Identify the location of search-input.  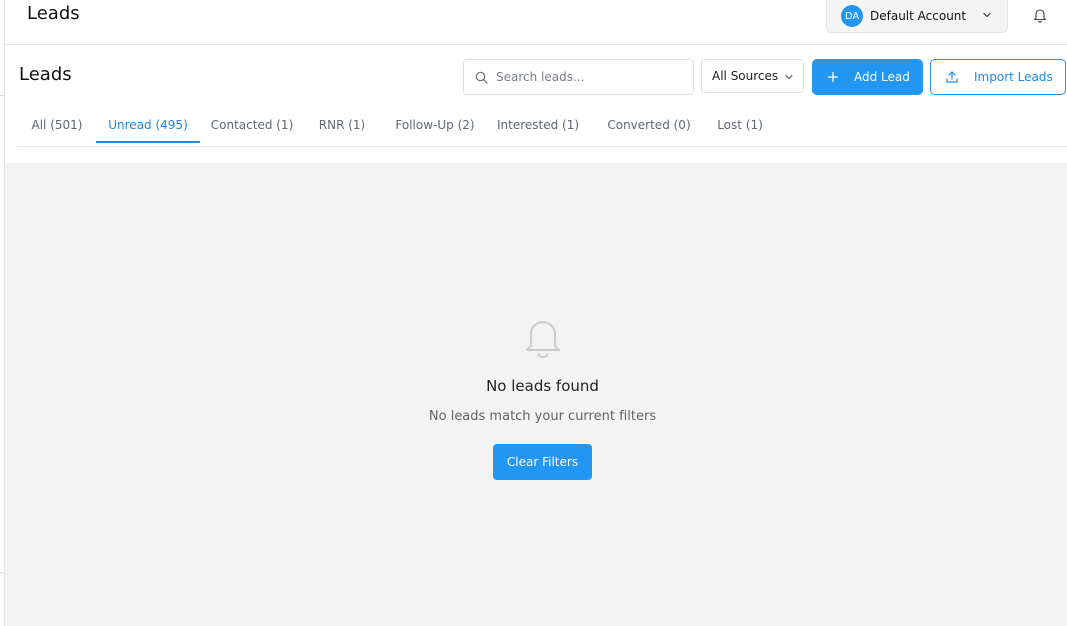
(591, 77).